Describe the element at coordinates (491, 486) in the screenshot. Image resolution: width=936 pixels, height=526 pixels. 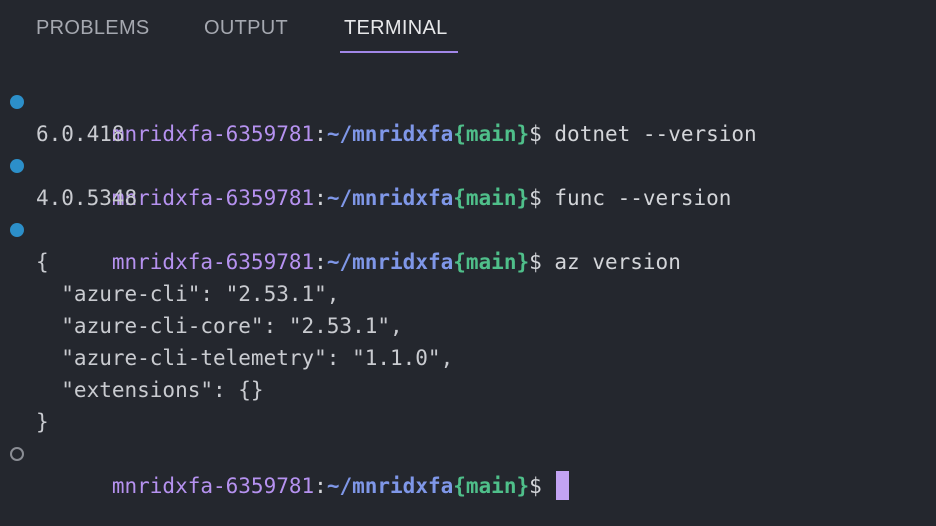
I see `prompt-branch: {main}` at that location.